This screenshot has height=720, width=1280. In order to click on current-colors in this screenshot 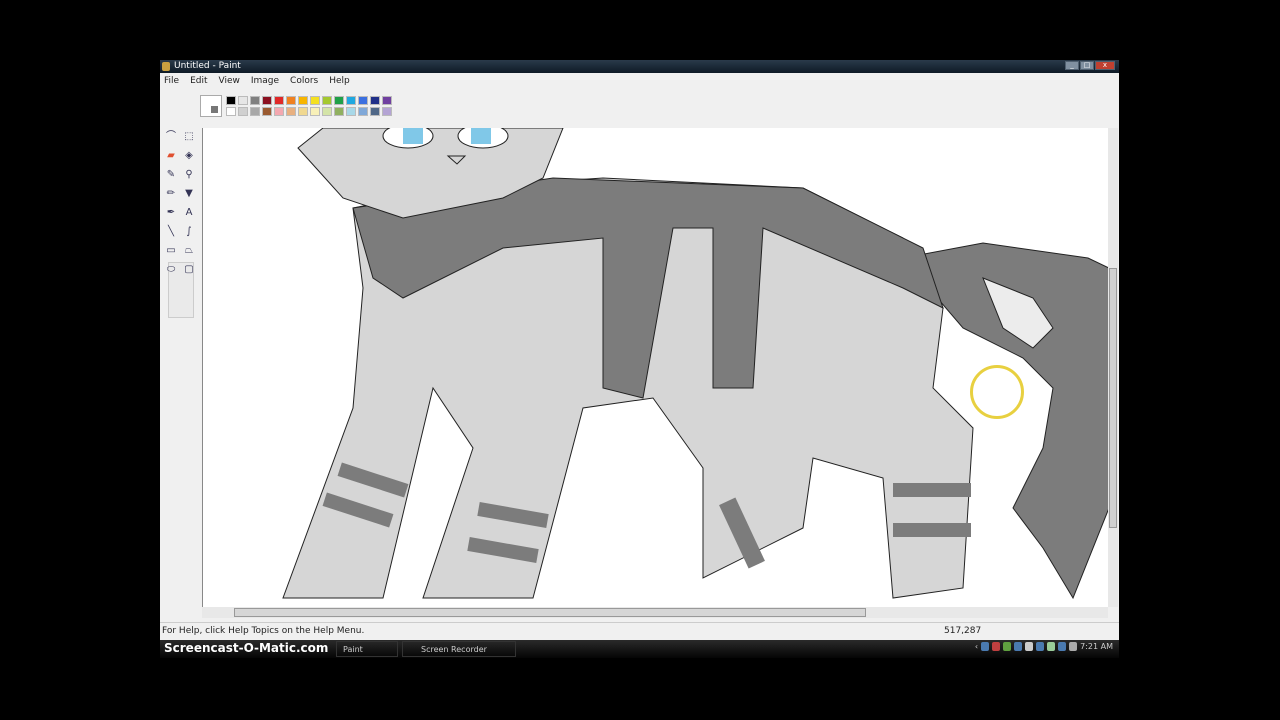, I will do `click(211, 106)`.